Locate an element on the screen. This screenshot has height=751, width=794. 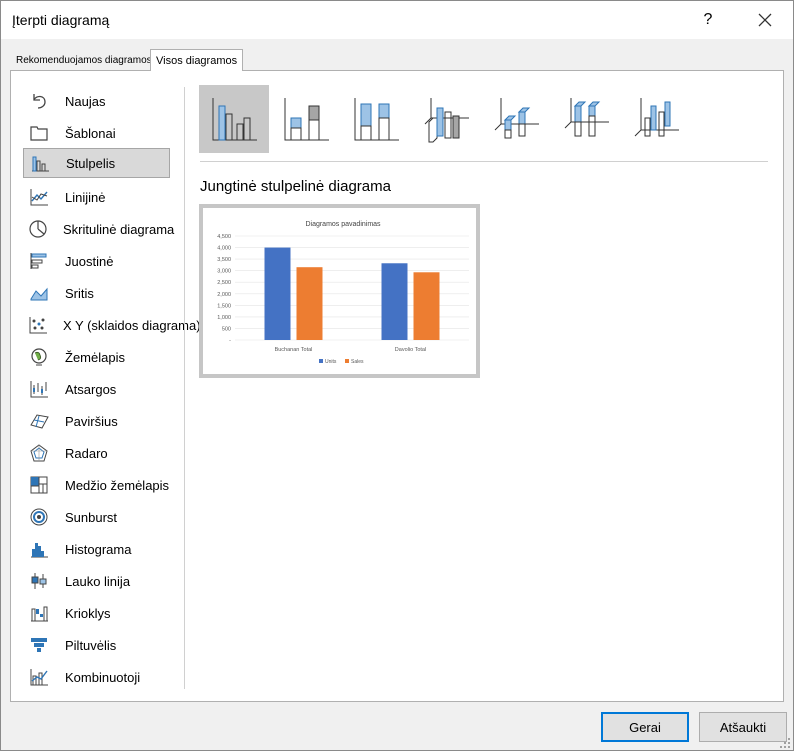
sidebar-item-new: Naujas is located at coordinates (96, 101).